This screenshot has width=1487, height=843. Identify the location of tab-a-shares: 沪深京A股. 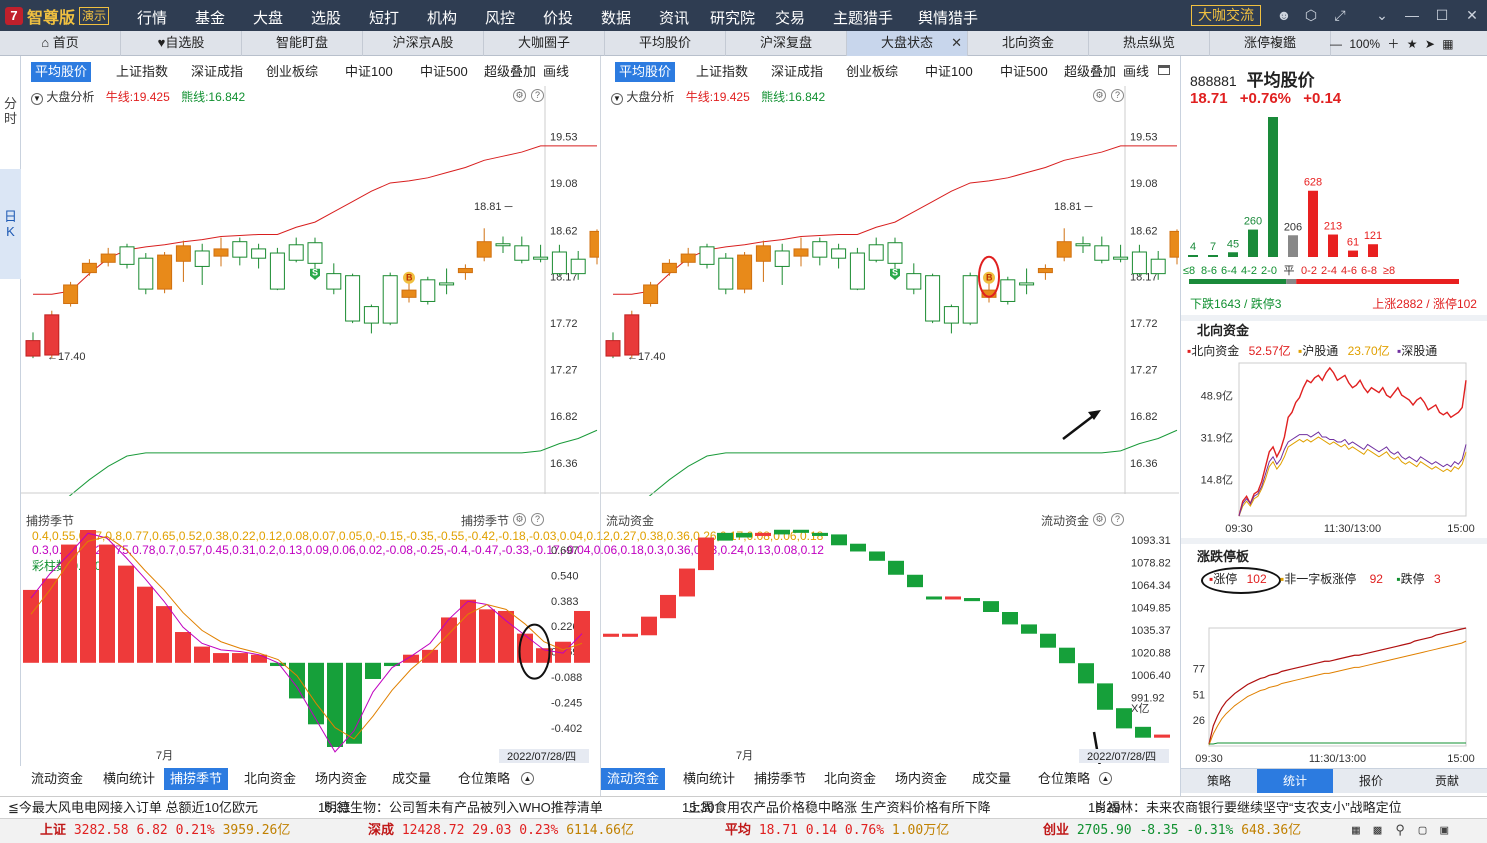
(423, 43).